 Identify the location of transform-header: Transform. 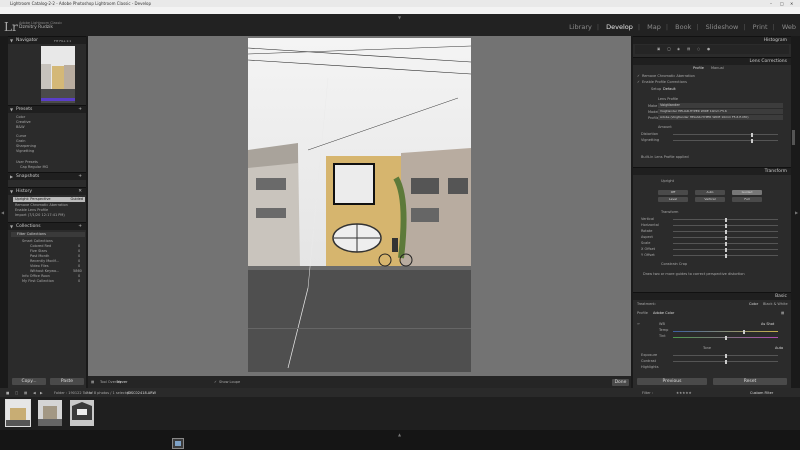
(712, 171).